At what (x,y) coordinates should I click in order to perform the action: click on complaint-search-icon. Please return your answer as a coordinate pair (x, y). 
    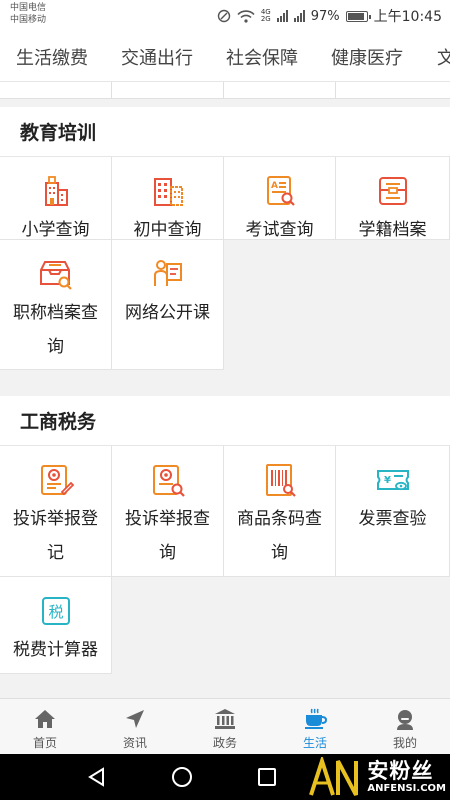
    Looking at the image, I should click on (168, 481).